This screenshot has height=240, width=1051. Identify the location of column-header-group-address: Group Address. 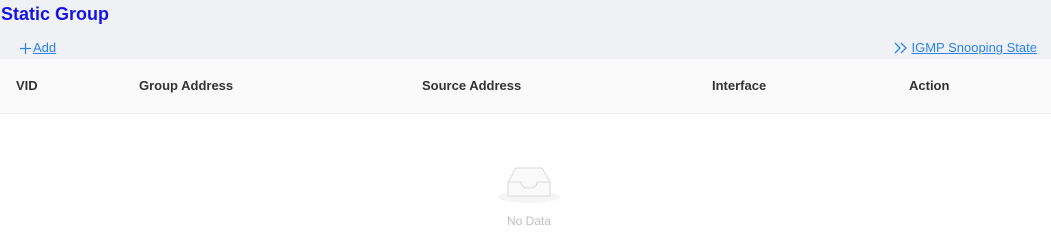
(186, 85).